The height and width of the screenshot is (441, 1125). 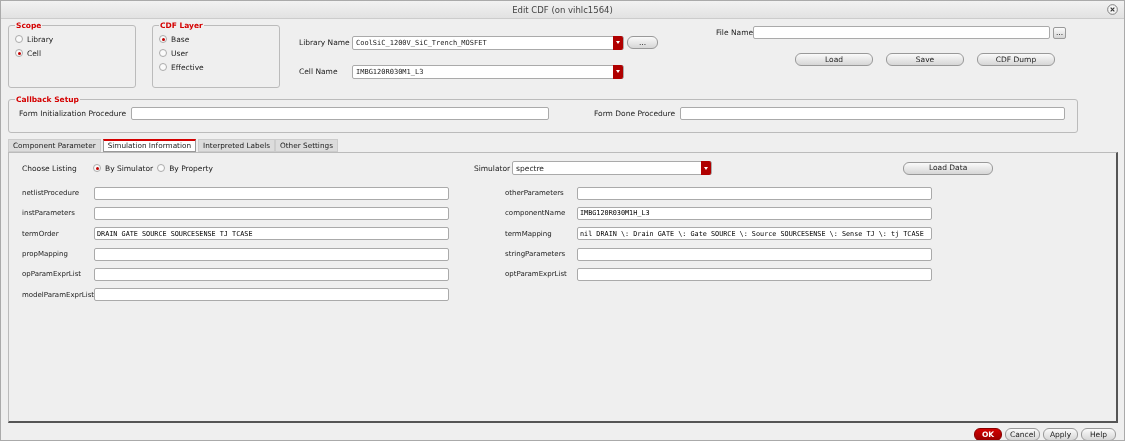 I want to click on close-icon, so click(x=1112, y=9).